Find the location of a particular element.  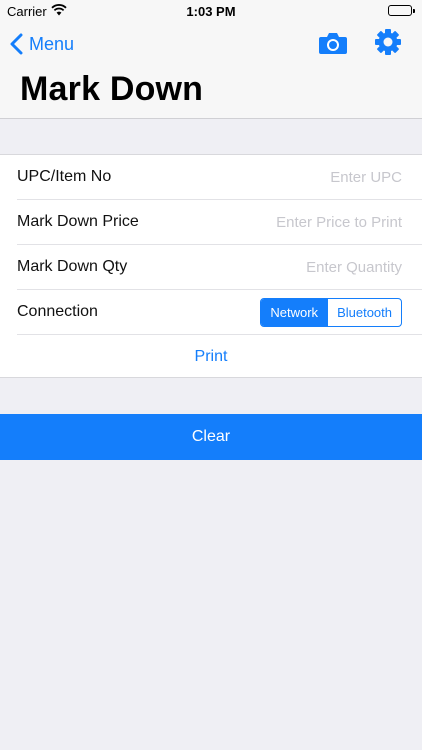

camera-button is located at coordinates (333, 43).